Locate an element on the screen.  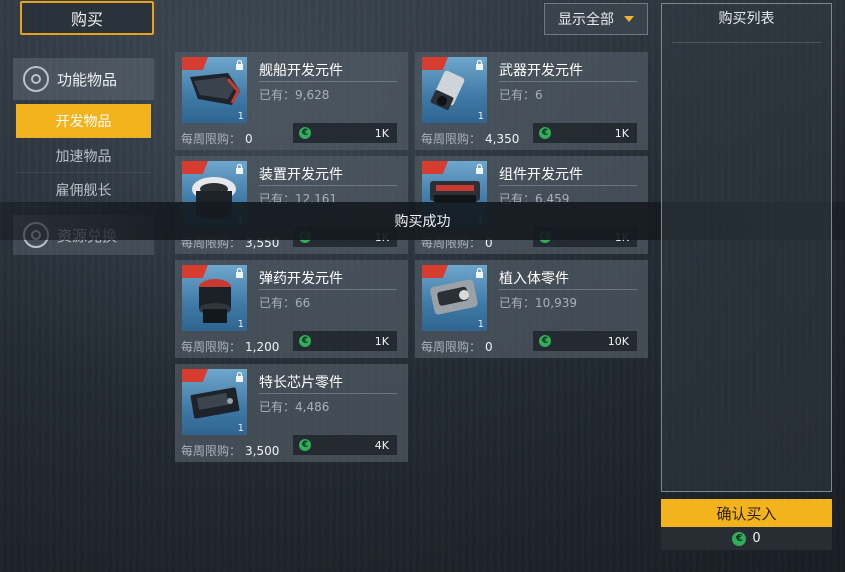
category-functional-items: 功能物品 is located at coordinates (83, 79).